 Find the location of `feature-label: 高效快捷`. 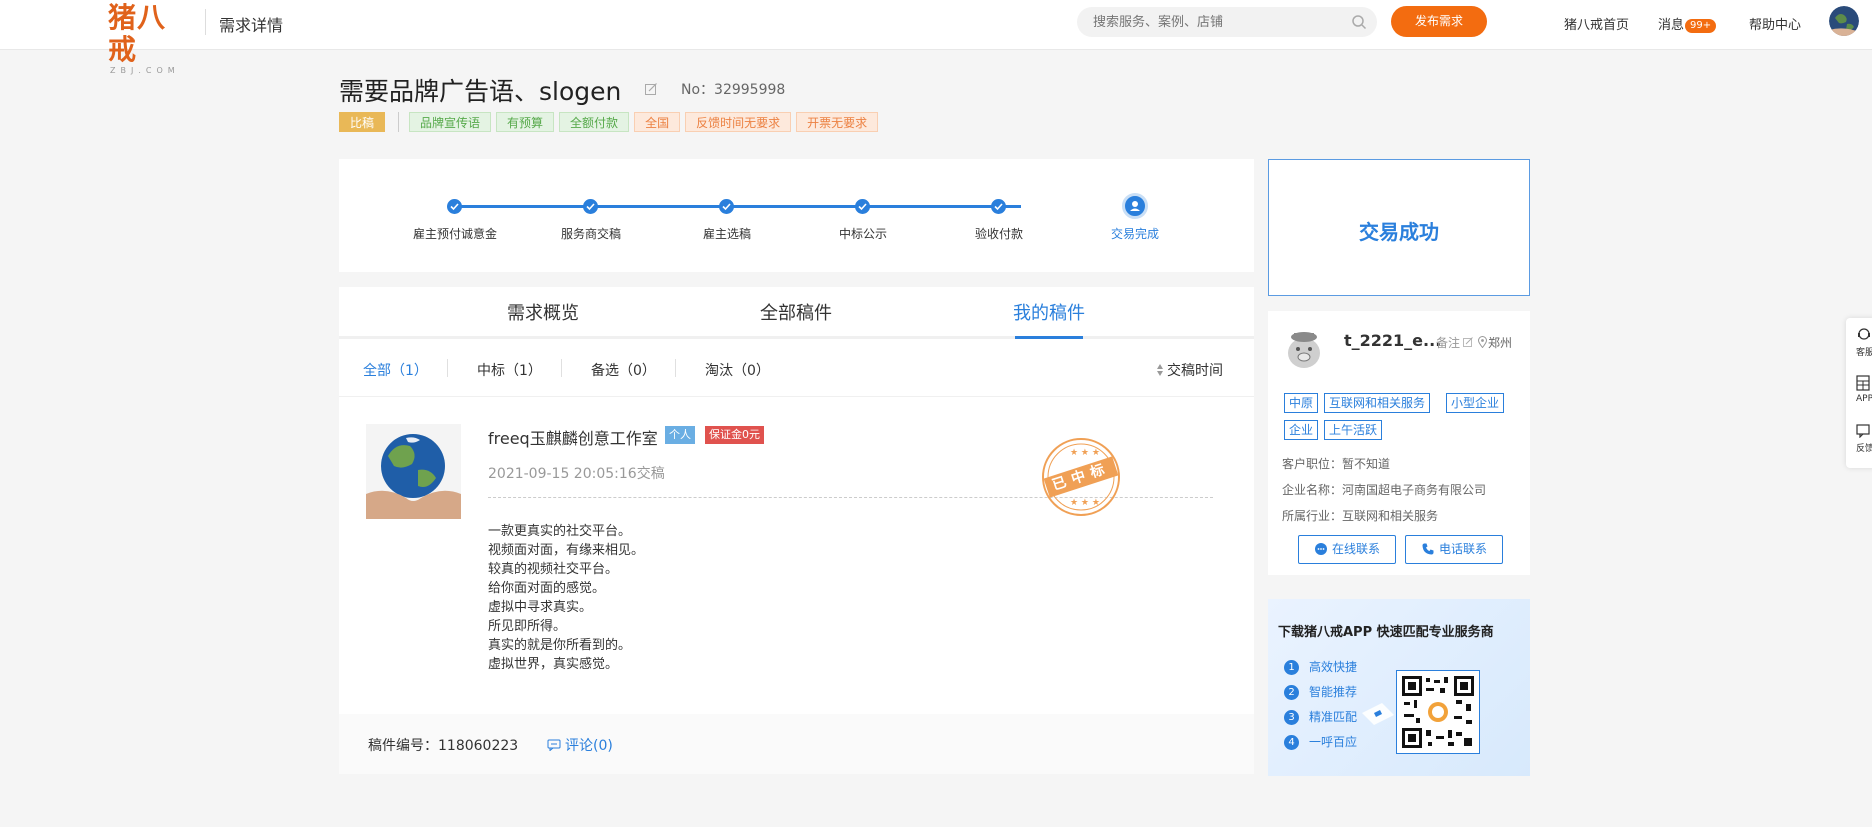

feature-label: 高效快捷 is located at coordinates (1333, 667).